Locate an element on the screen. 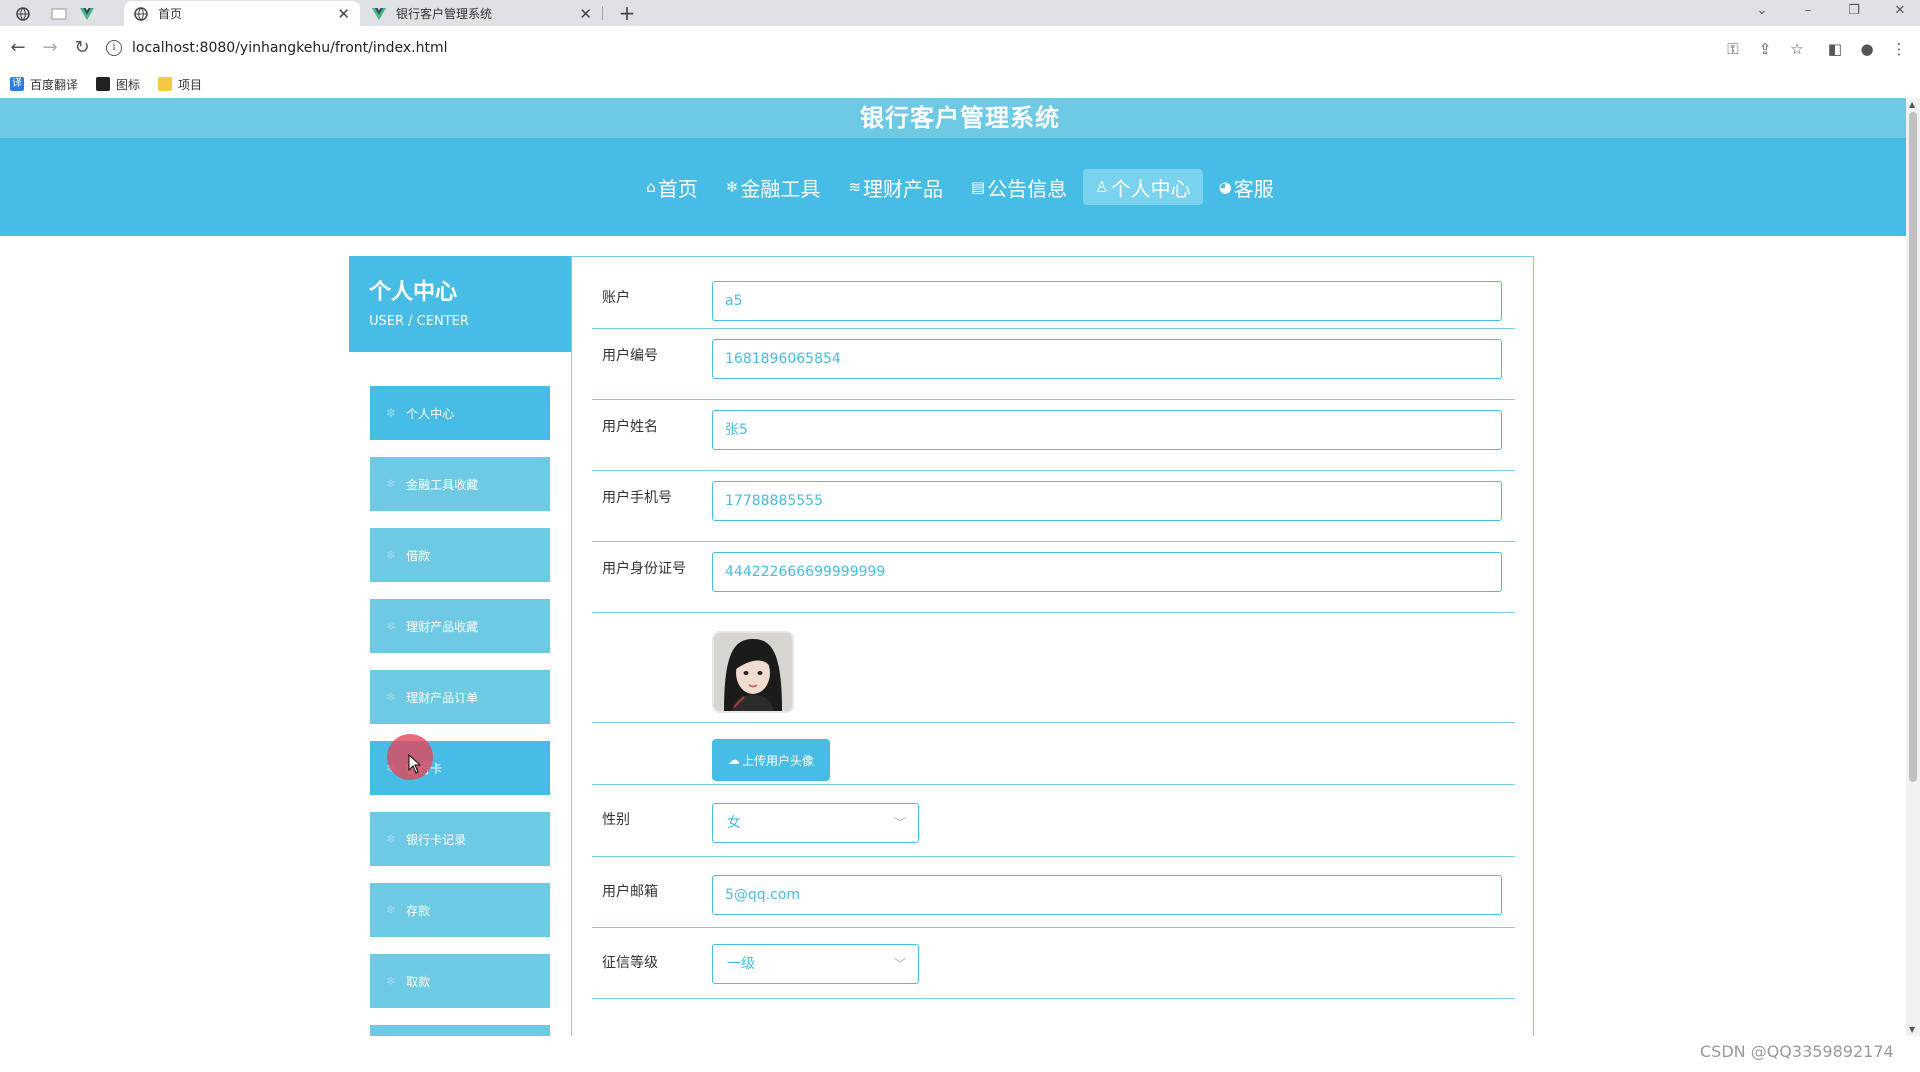  back-icon: ← is located at coordinates (18, 48).